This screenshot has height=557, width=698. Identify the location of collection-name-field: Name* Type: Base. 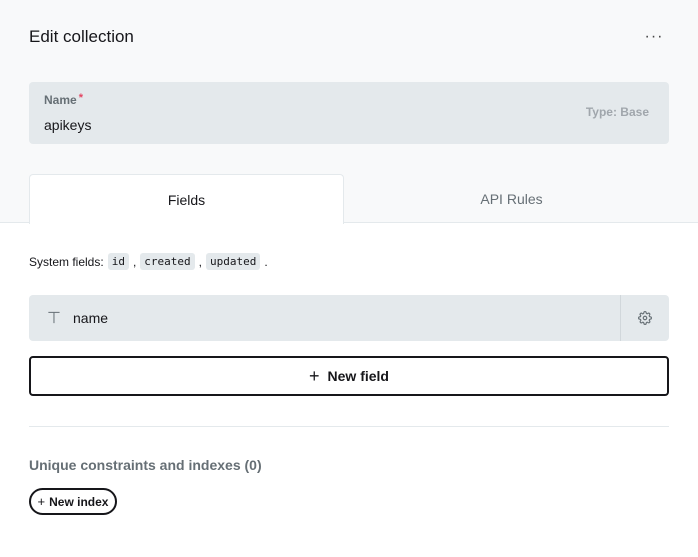
(349, 113).